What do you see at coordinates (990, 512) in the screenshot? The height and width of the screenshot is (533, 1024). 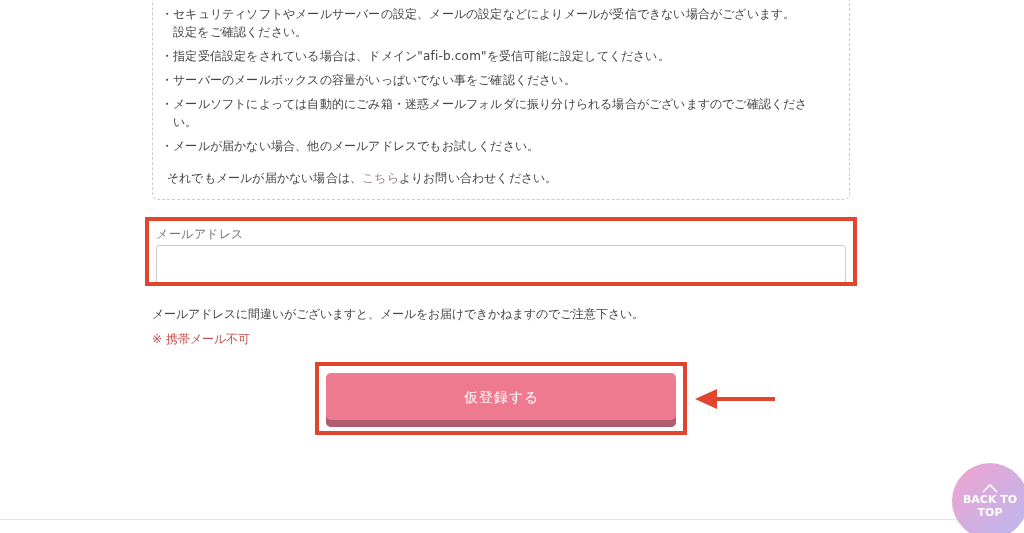 I see `back-to-top-text: TOP` at bounding box center [990, 512].